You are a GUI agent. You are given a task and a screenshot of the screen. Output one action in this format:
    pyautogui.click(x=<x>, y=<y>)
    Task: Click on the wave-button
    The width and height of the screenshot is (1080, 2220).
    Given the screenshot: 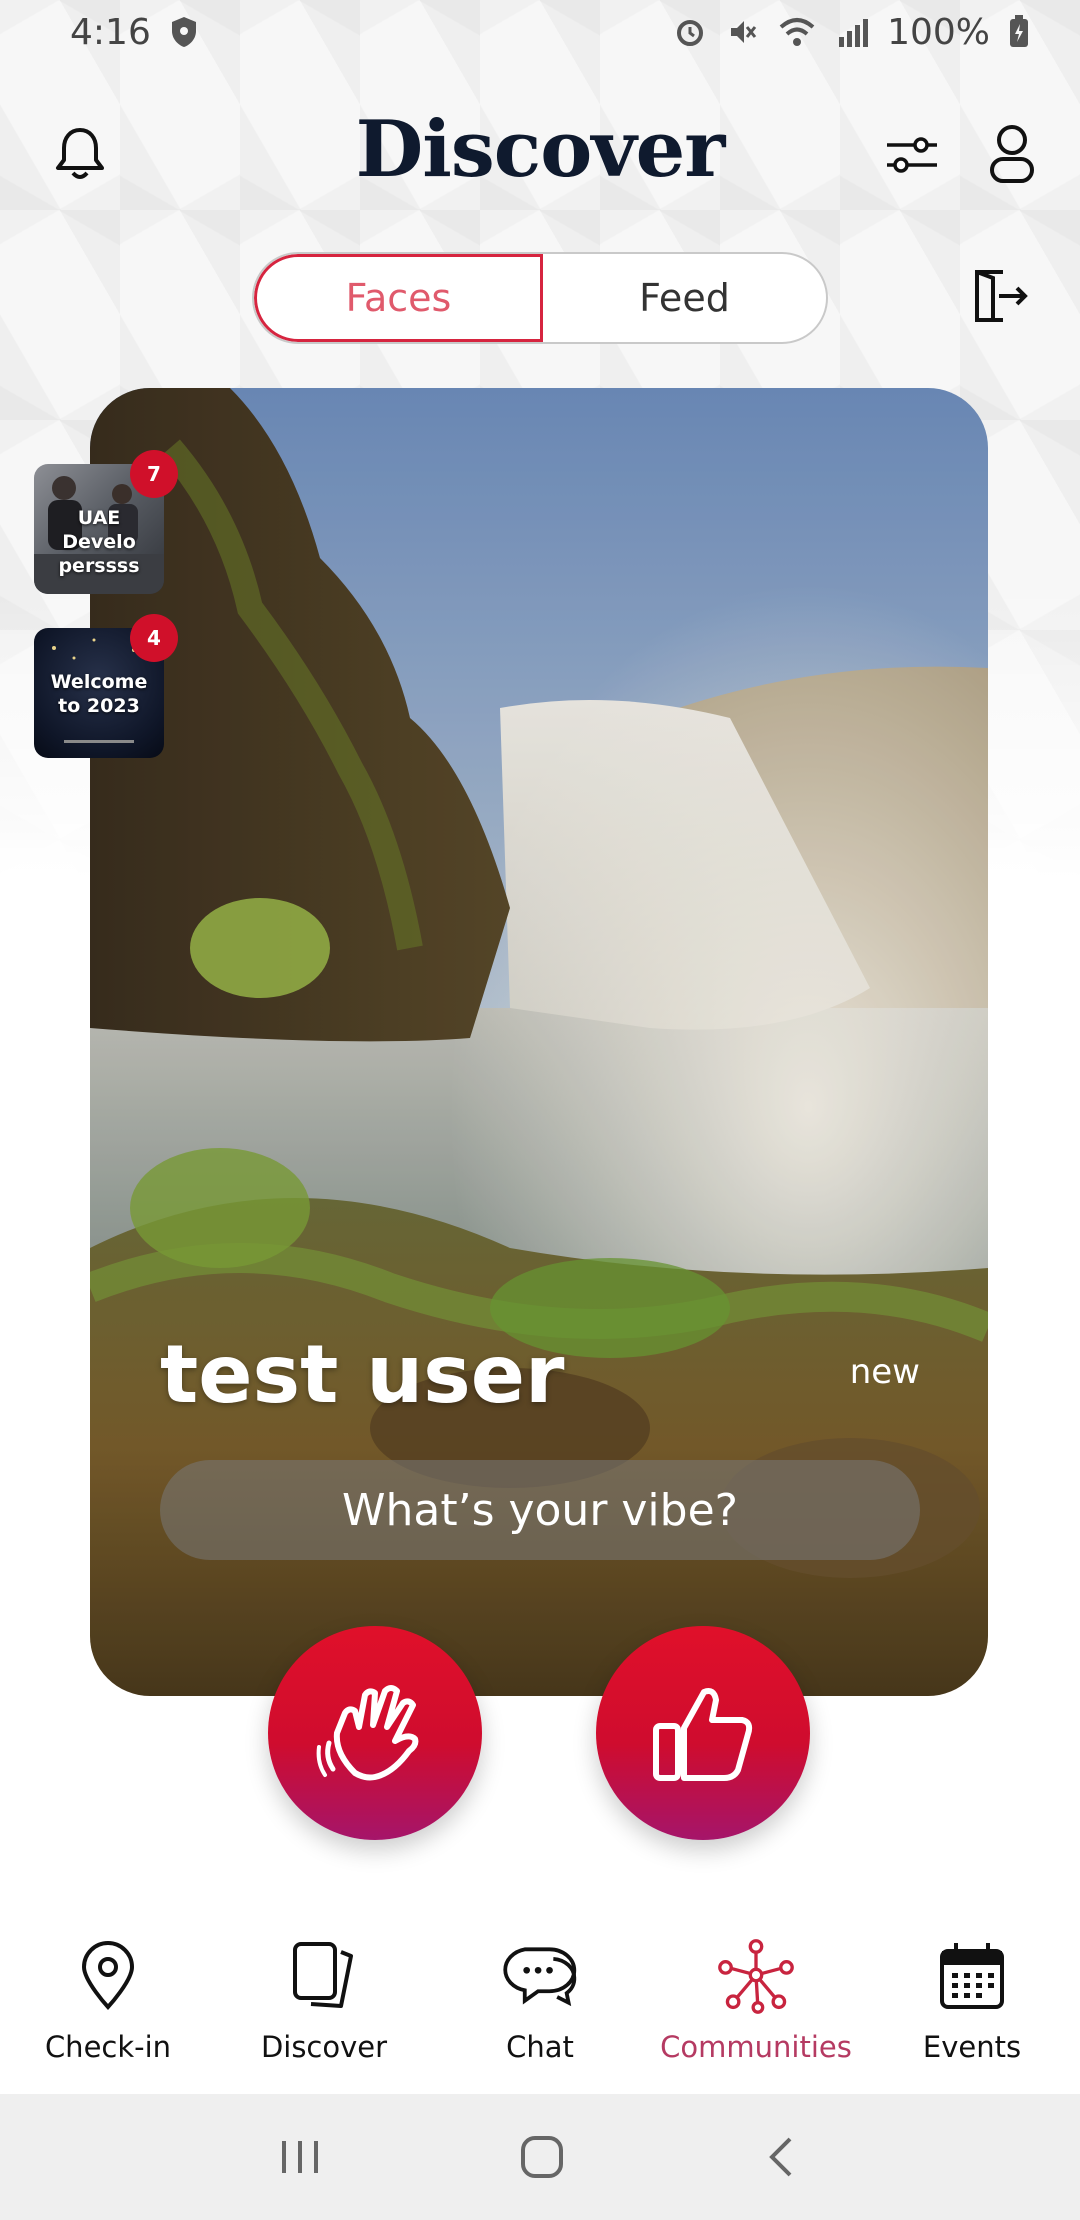 What is the action you would take?
    pyautogui.click(x=375, y=1733)
    